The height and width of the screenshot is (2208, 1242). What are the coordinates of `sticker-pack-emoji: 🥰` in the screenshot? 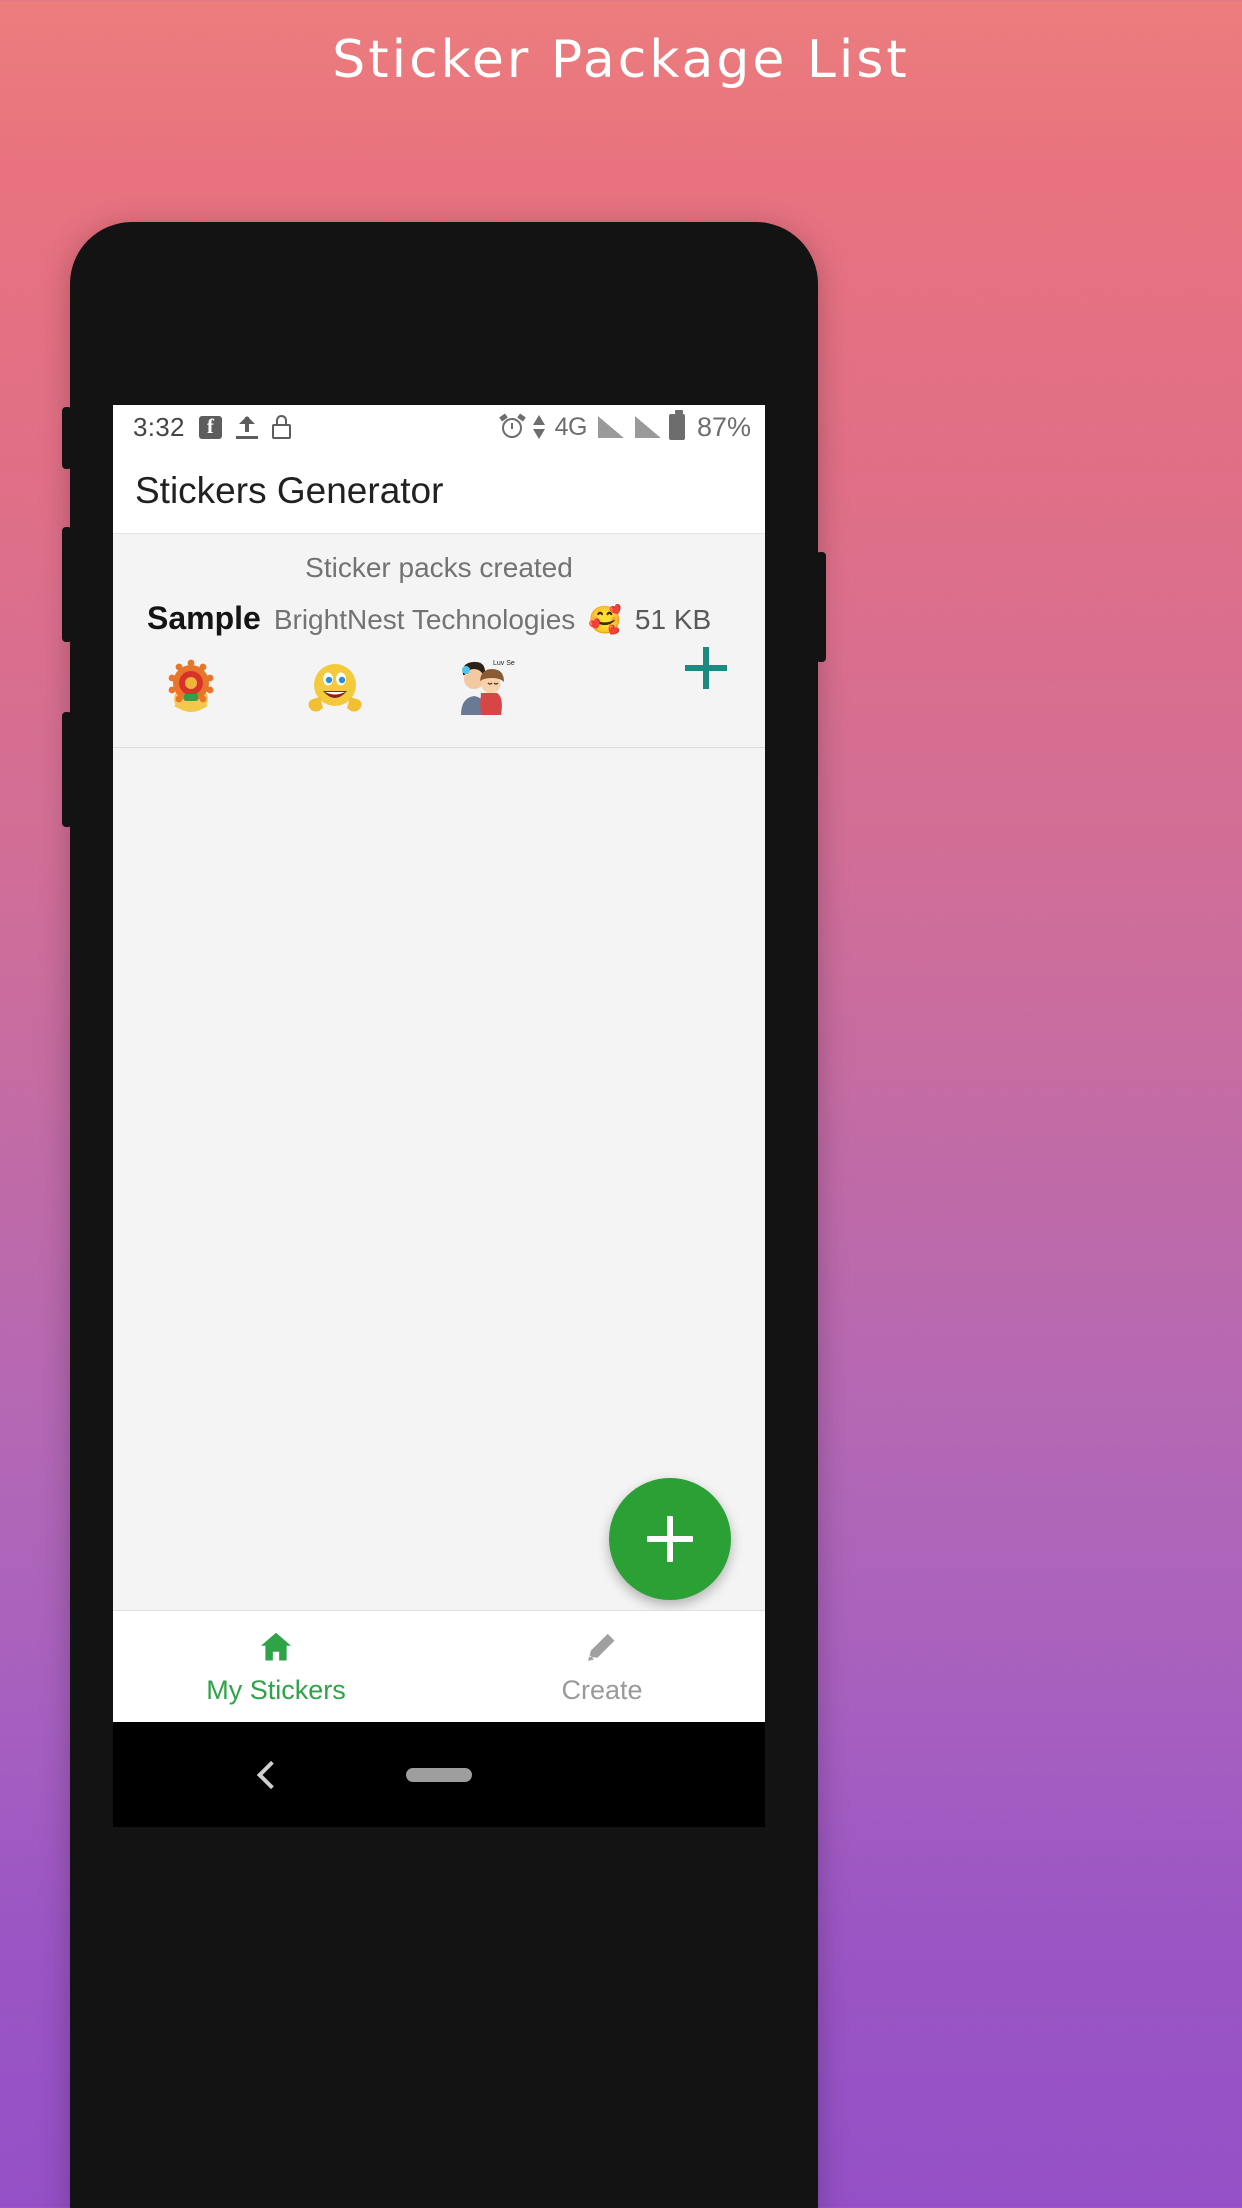 It's located at (605, 620).